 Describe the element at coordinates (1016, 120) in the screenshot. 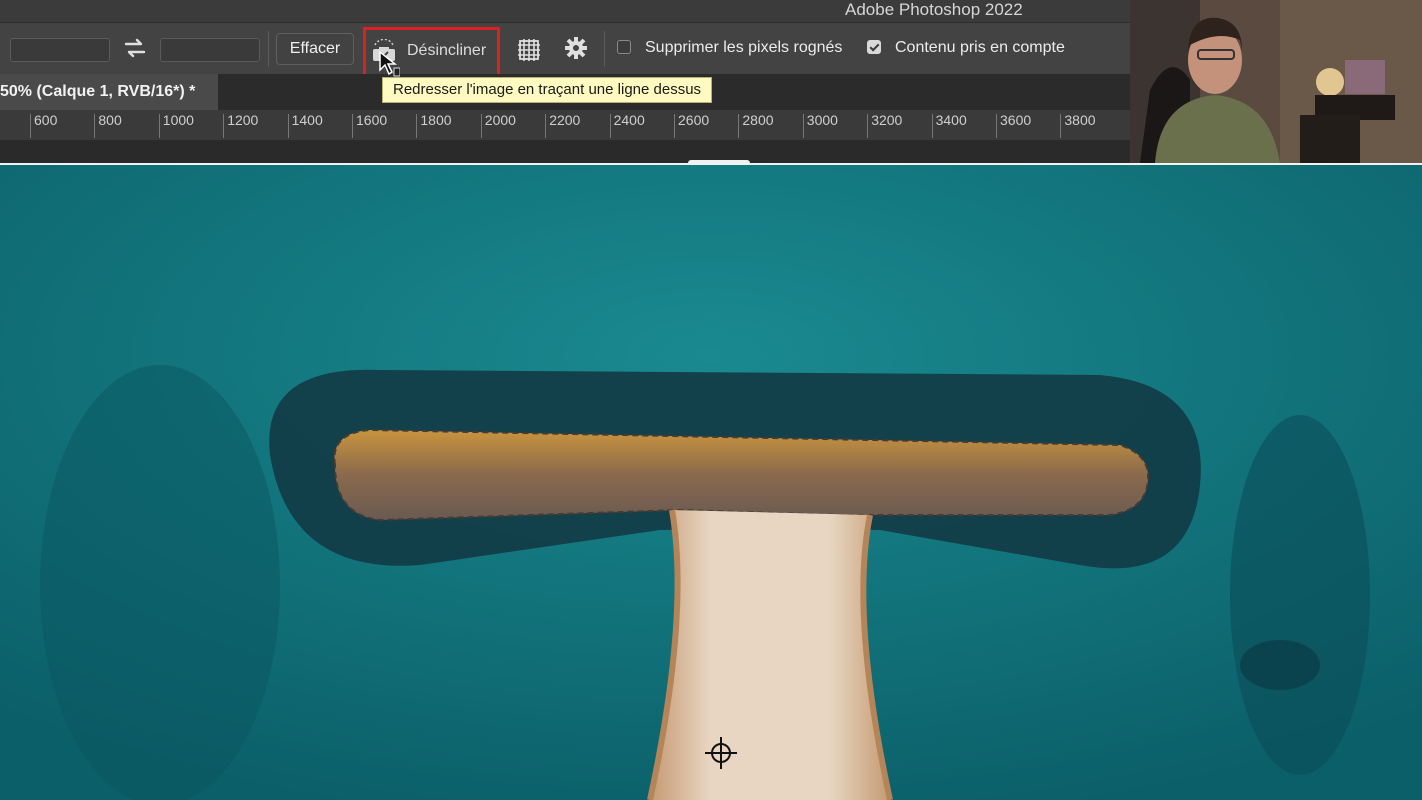

I see `ruler-tick-label: 3600` at that location.